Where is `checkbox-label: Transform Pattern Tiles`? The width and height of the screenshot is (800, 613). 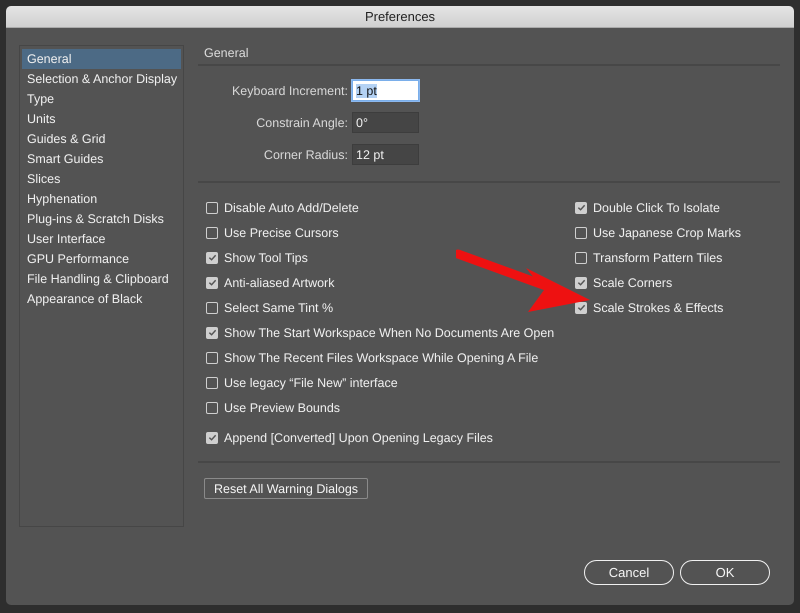
checkbox-label: Transform Pattern Tiles is located at coordinates (657, 257).